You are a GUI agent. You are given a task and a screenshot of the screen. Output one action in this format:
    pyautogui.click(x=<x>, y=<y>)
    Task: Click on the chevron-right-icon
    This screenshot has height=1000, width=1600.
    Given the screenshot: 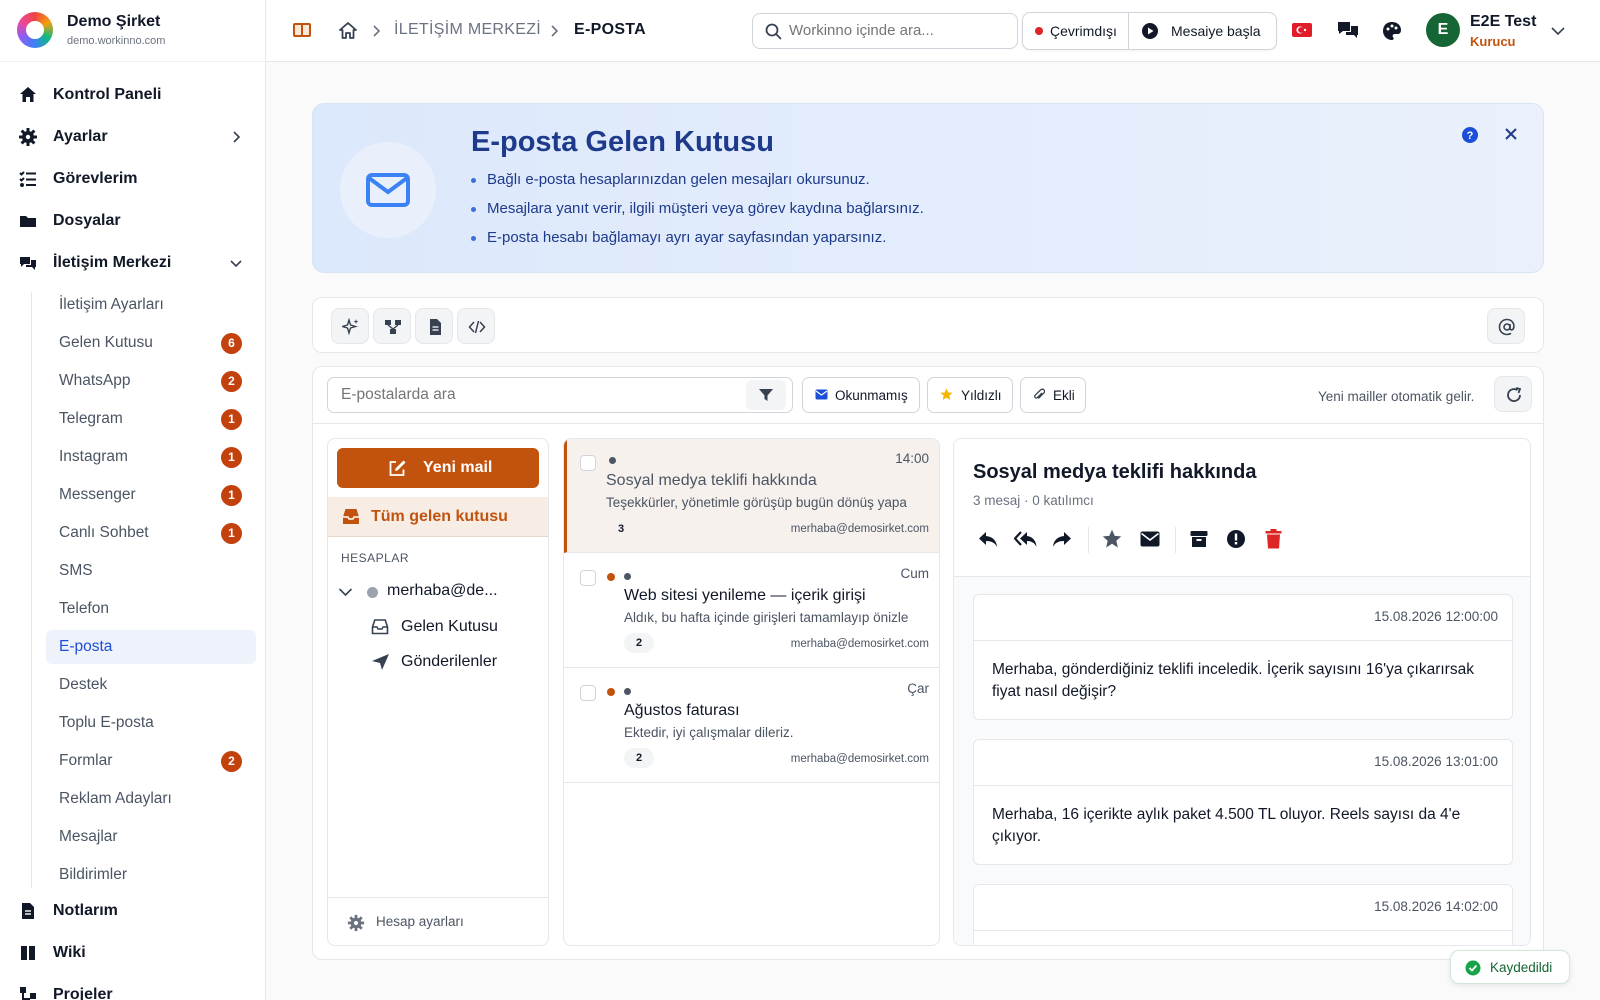 What is the action you would take?
    pyautogui.click(x=237, y=137)
    